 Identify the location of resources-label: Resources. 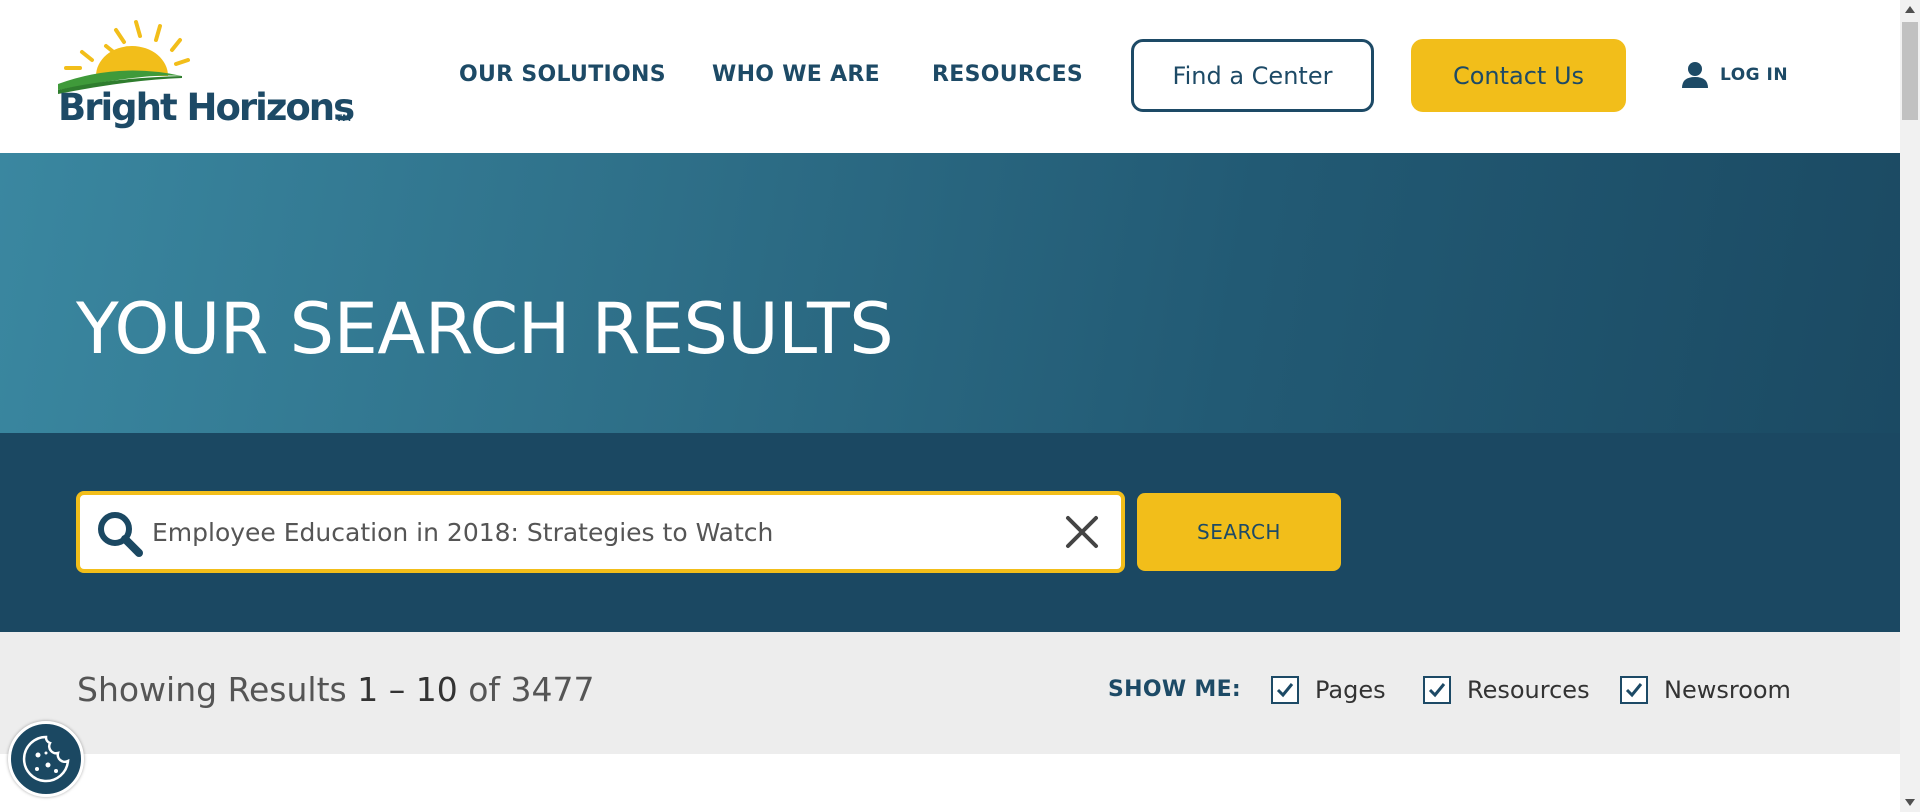
(1528, 690).